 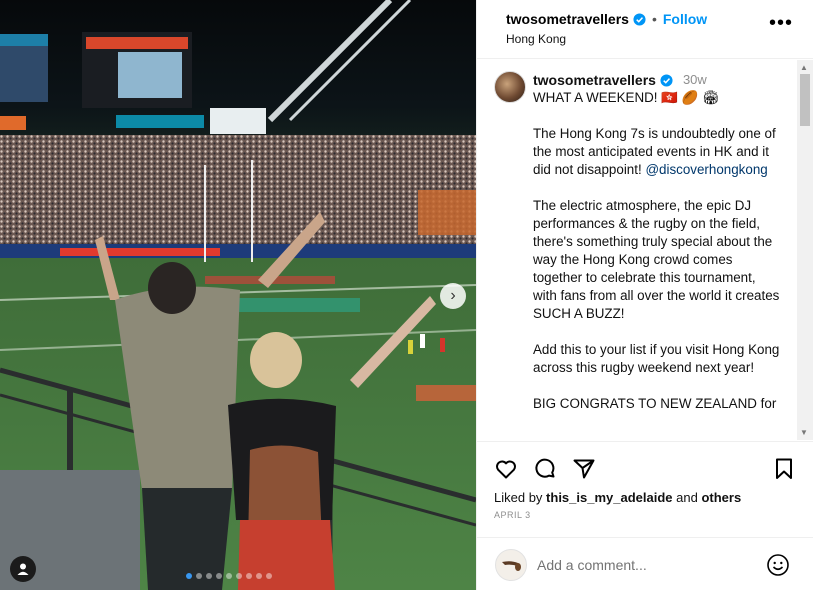 I want to click on user-tag-icon, so click(x=23, y=569).